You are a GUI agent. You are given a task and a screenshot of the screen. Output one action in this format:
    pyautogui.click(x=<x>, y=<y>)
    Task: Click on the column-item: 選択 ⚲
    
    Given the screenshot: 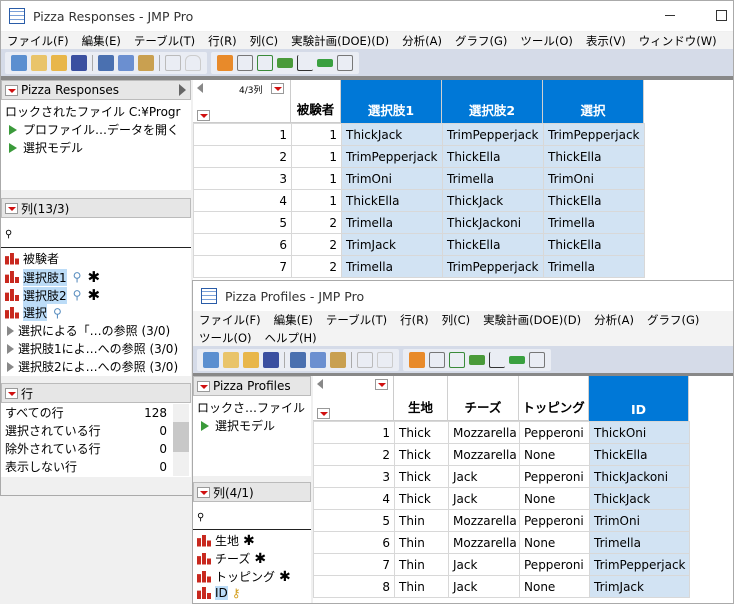 What is the action you would take?
    pyautogui.click(x=33, y=312)
    